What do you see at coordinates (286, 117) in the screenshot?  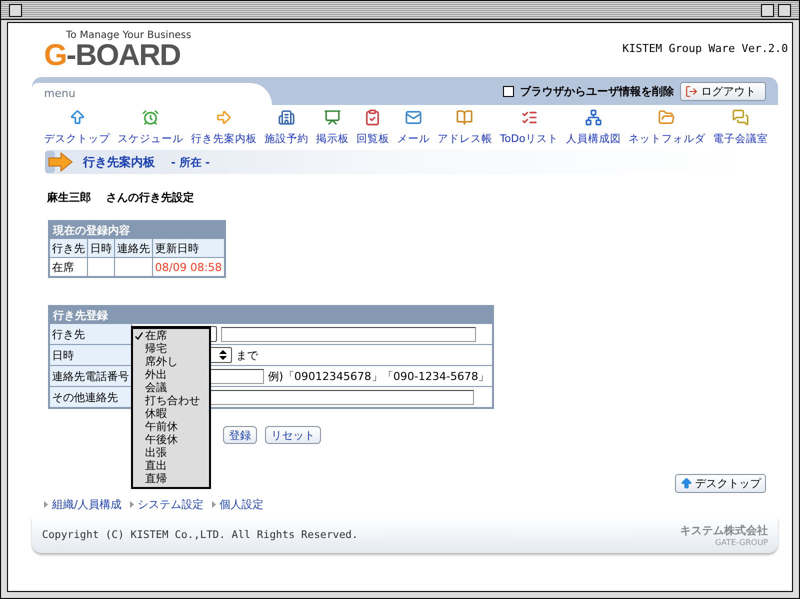 I see `building-icon` at bounding box center [286, 117].